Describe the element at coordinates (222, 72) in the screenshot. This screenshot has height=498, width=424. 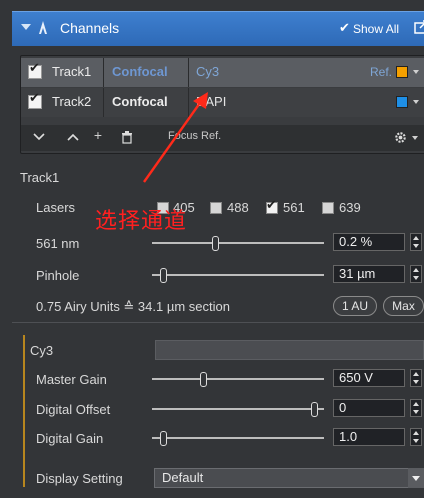
I see `track-row: ✔ Track1 Confocal Cy3 Ref.` at that location.